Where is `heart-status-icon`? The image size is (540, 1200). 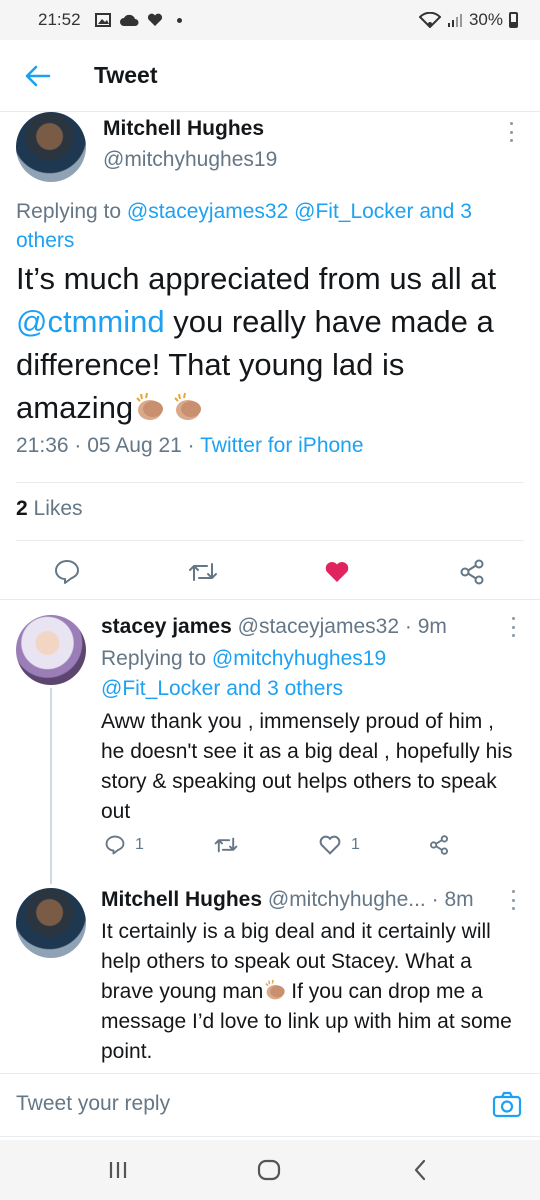
heart-status-icon is located at coordinates (154, 19).